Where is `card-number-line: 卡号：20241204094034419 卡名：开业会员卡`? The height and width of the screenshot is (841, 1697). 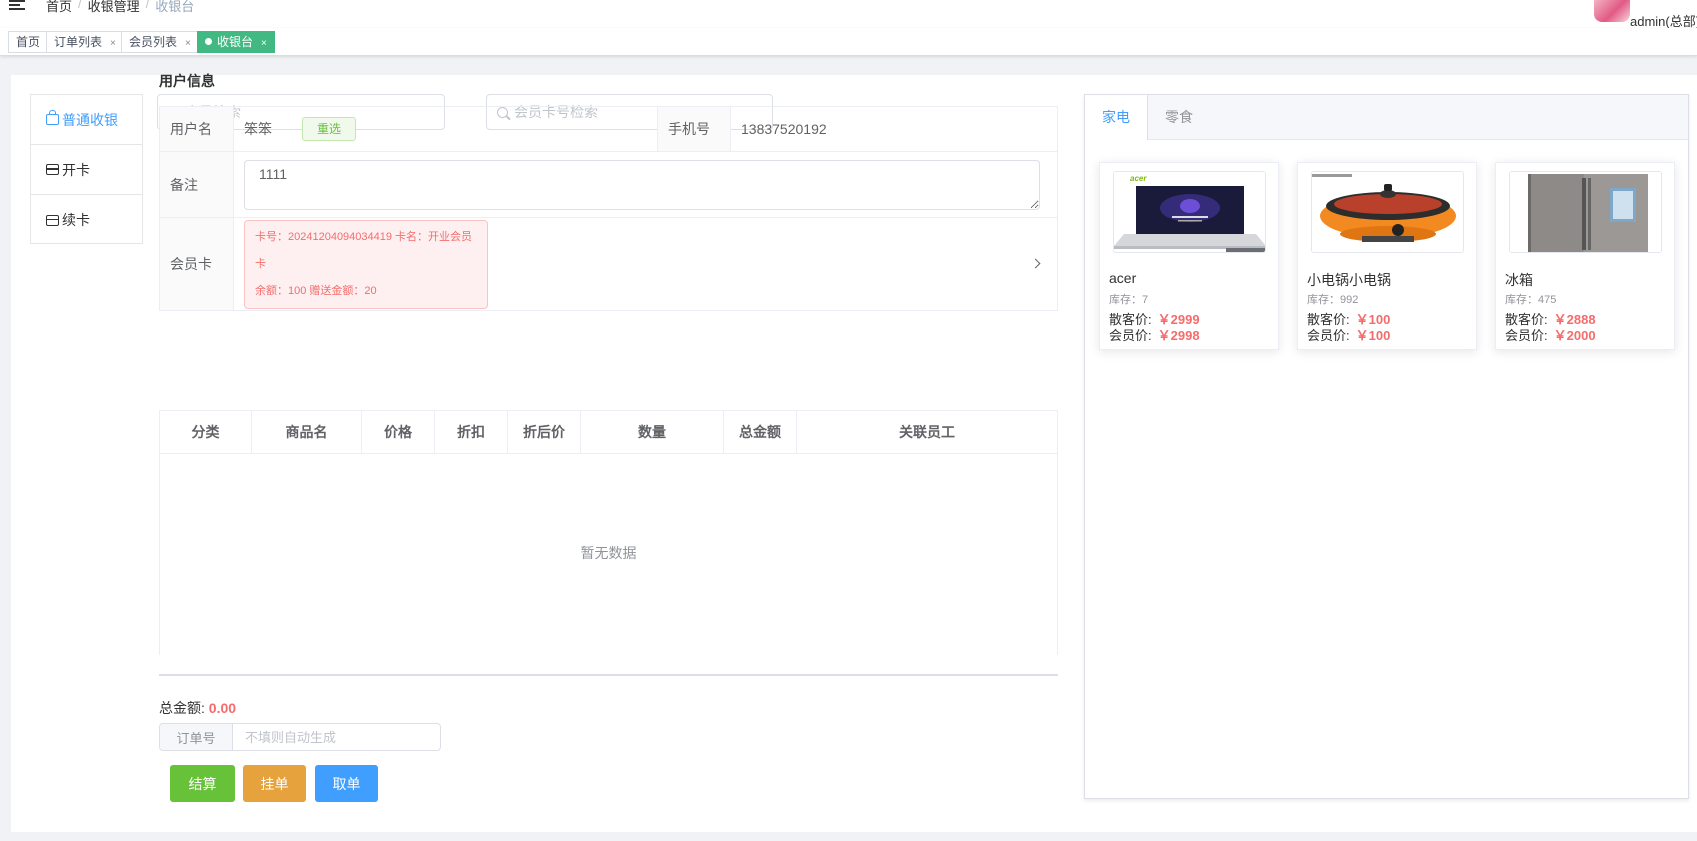
card-number-line: 卡号：20241204094034419 卡名：开业会员卡 is located at coordinates (364, 250).